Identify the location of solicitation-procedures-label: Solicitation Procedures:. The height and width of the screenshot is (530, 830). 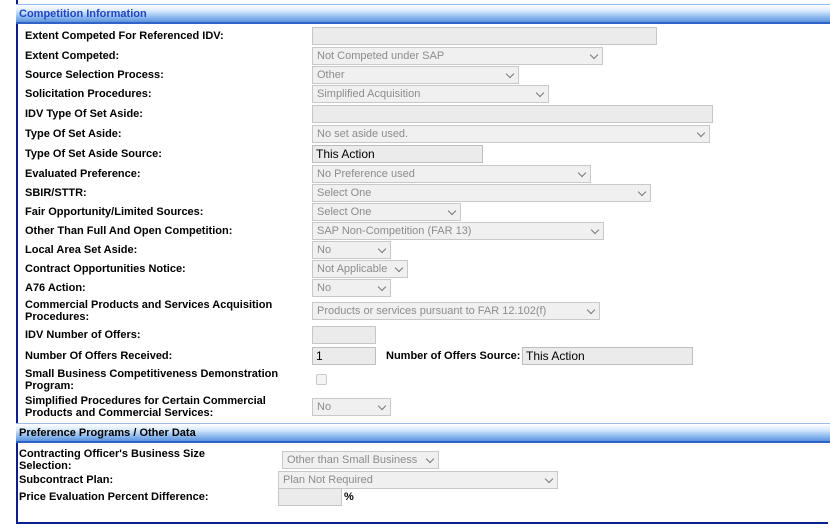
(88, 94).